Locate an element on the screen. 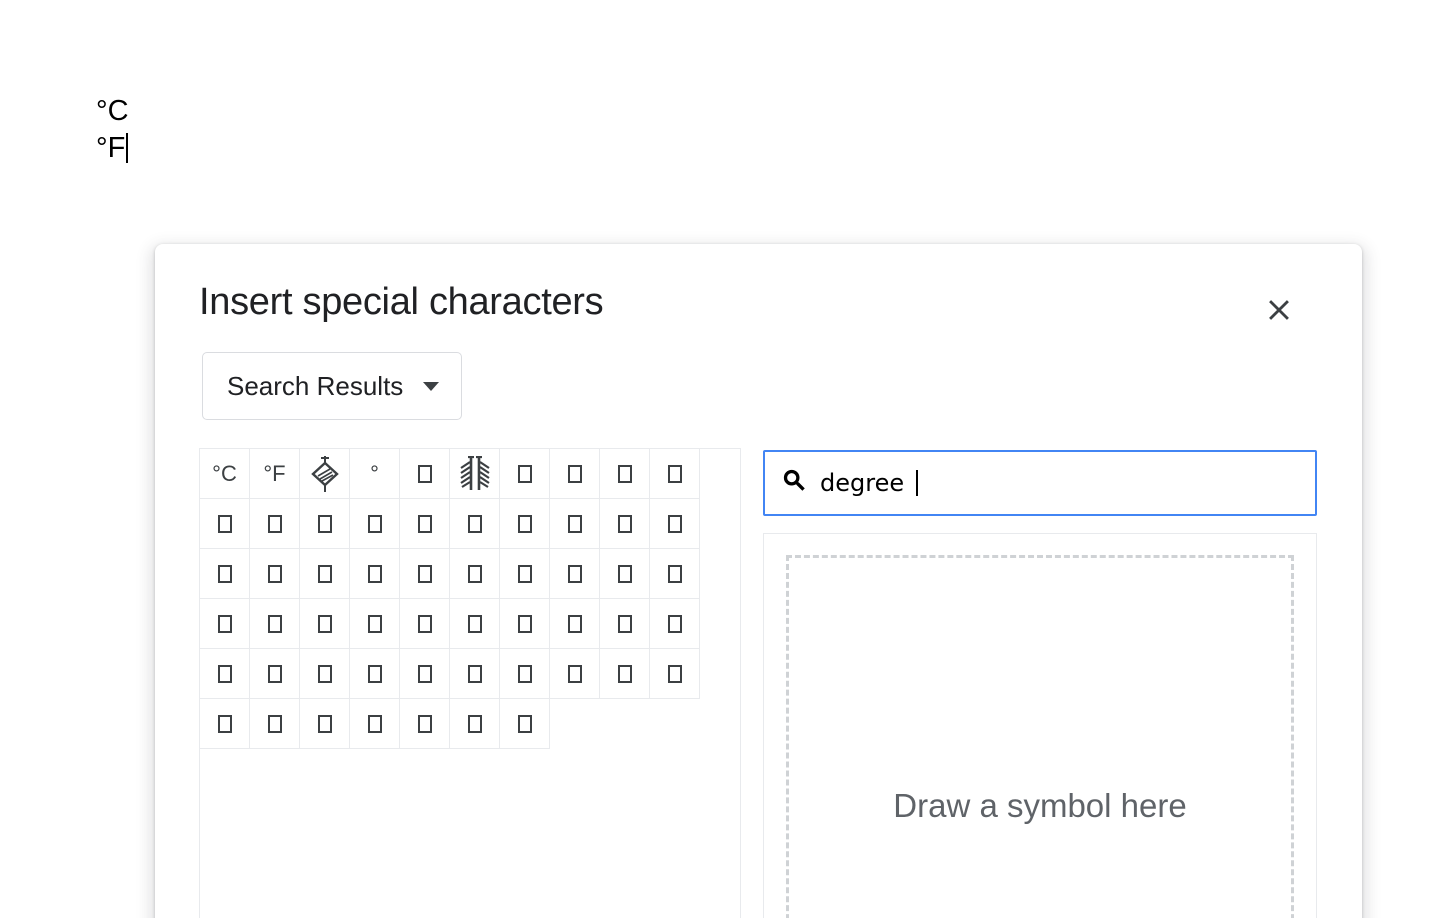 The width and height of the screenshot is (1452, 918). character-cell-label: °C is located at coordinates (224, 473).